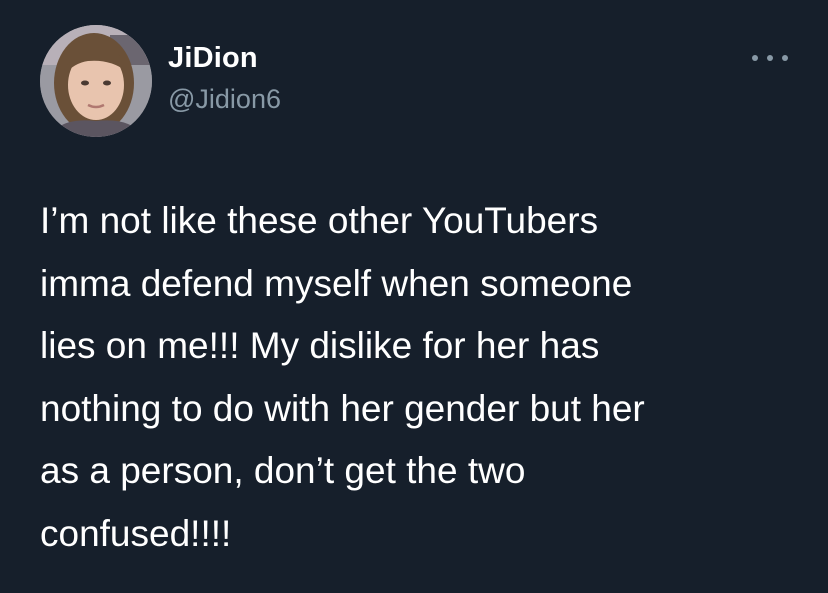  I want to click on avatar, so click(96, 81).